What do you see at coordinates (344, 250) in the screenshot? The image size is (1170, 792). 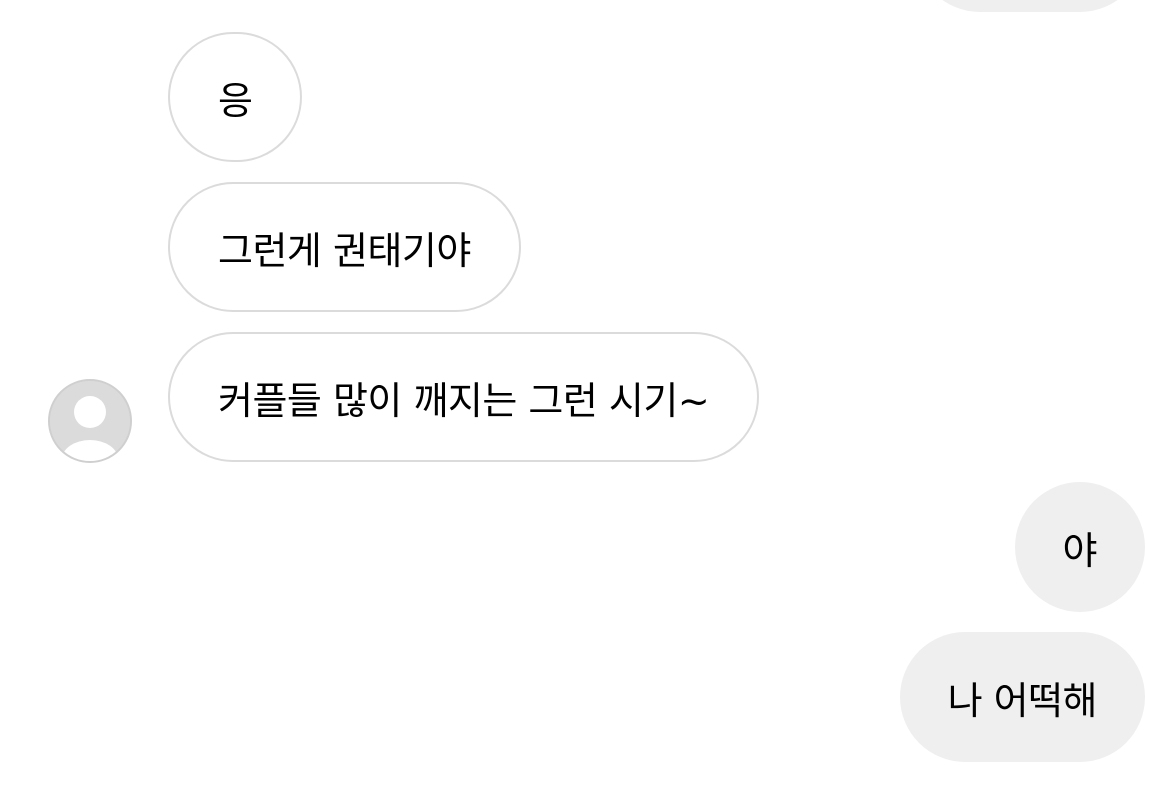 I see `message-text: 그런게 권태기야` at bounding box center [344, 250].